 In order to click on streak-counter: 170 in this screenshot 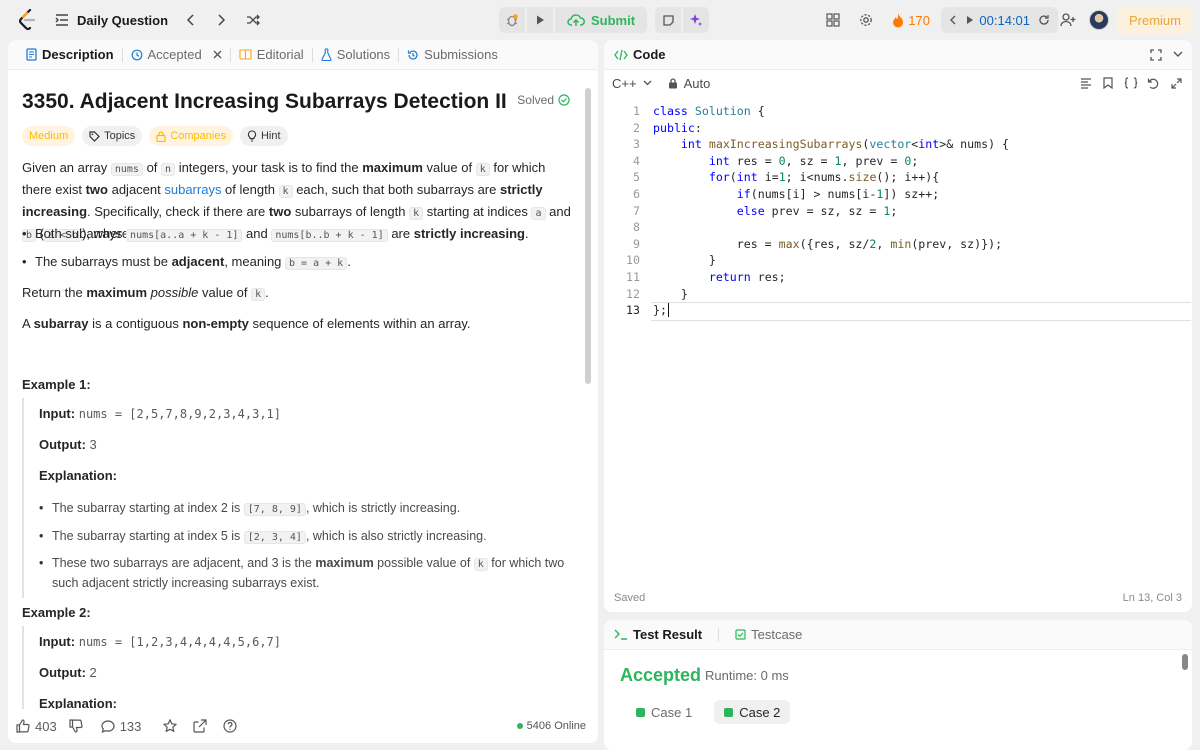, I will do `click(911, 20)`.